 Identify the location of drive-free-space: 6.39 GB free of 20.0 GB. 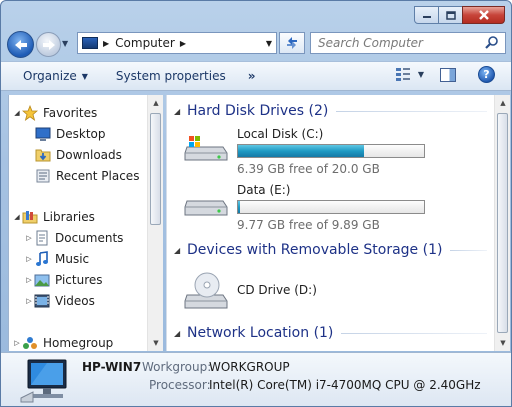
(308, 169).